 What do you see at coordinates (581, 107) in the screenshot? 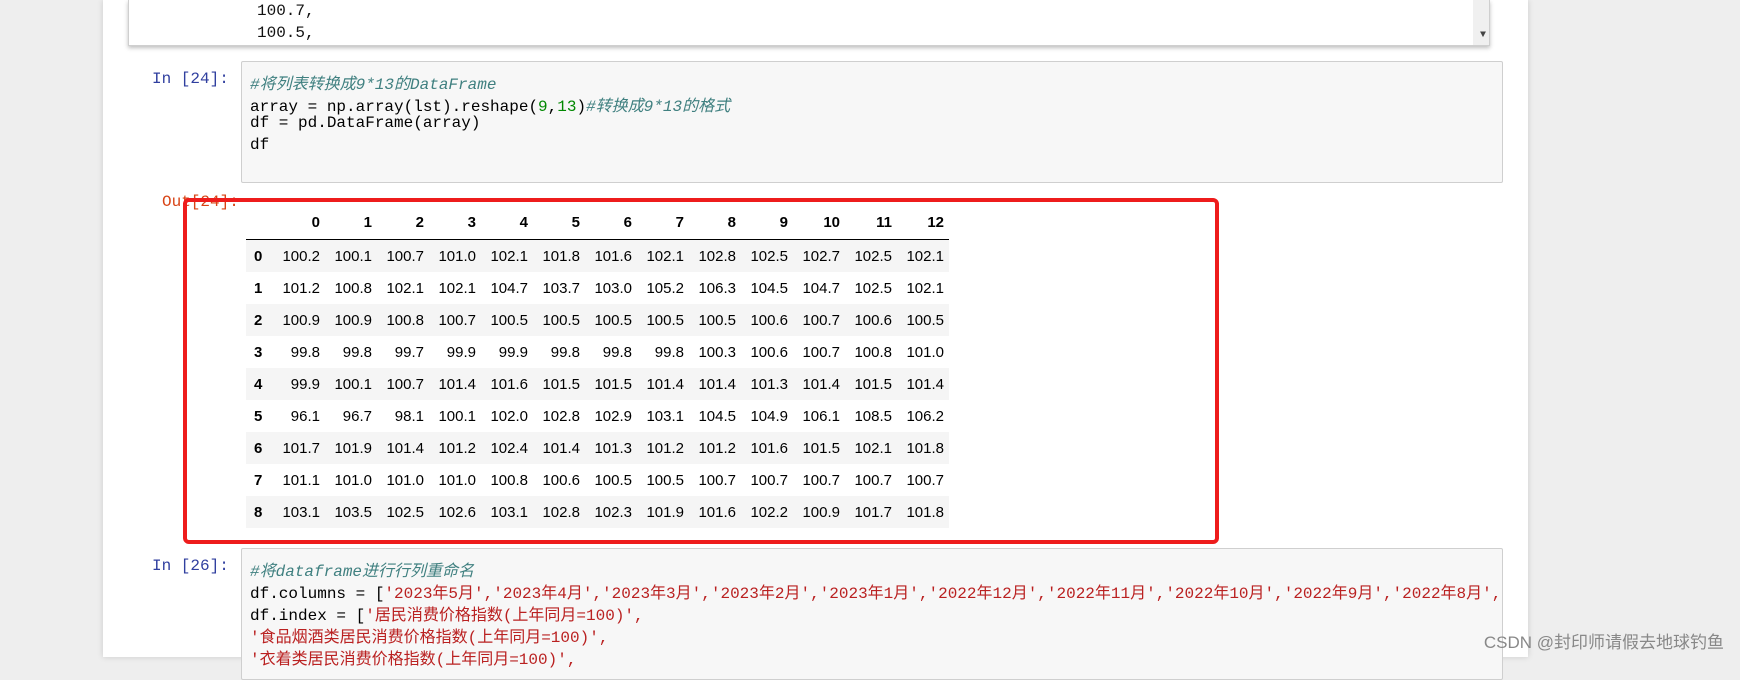
I see `code-text: )` at bounding box center [581, 107].